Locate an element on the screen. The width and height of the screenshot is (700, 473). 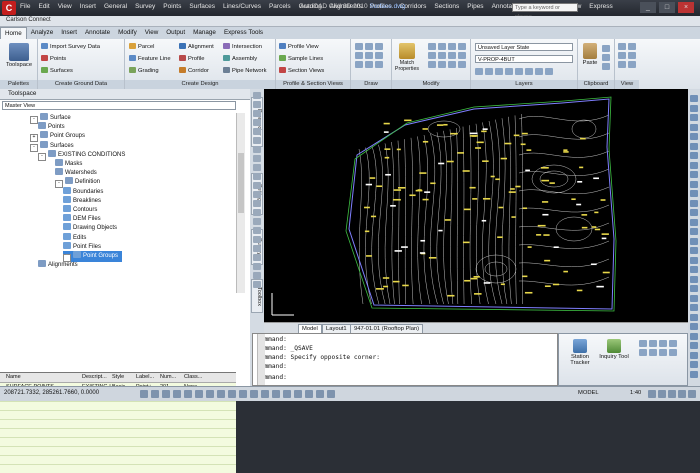
copy-clip-icon is located at coordinates (606, 57).